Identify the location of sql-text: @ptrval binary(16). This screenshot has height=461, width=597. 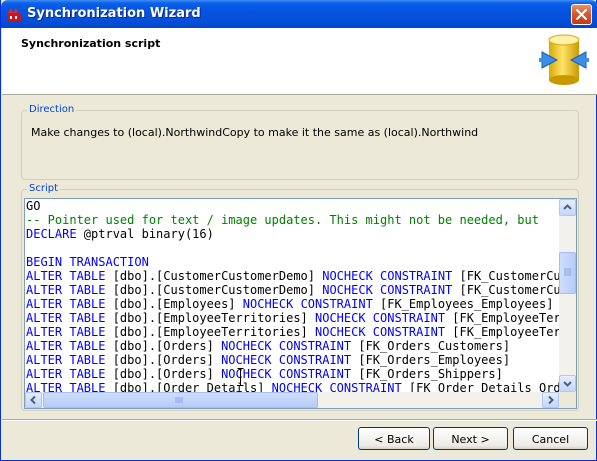
(145, 234).